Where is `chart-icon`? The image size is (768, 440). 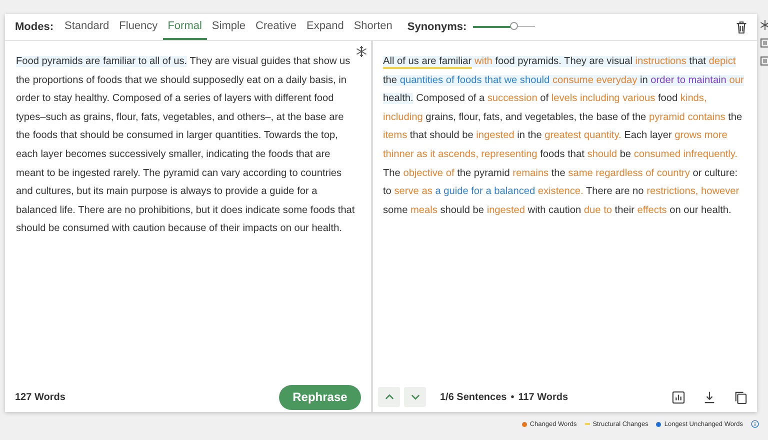 chart-icon is located at coordinates (678, 397).